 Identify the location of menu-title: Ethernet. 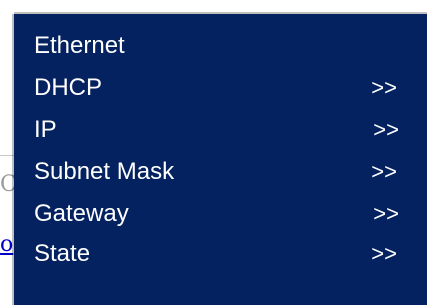
(79, 45).